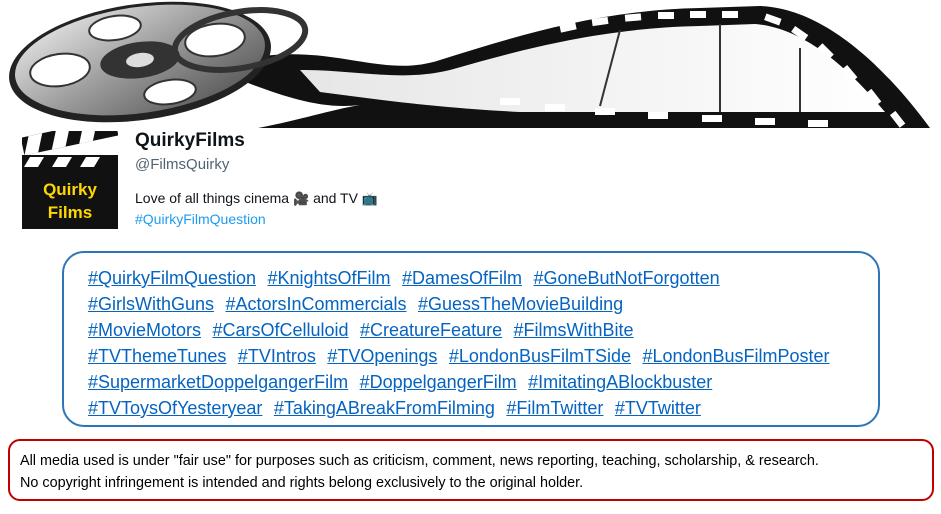  I want to click on hashtag-link: #CreatureFeature, so click(431, 330).